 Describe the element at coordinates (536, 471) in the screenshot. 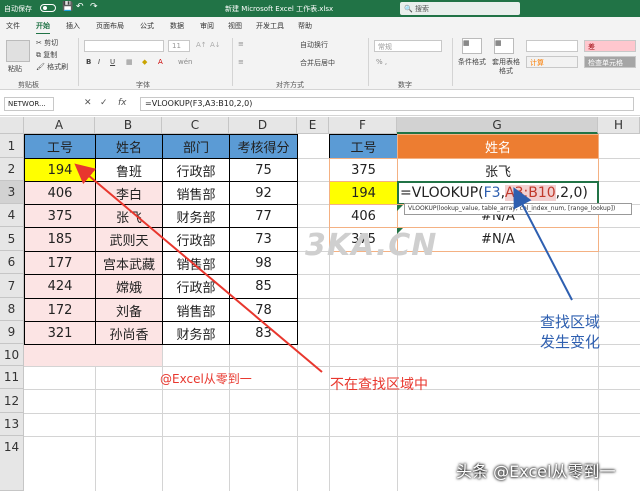

I see `footer-watermark: 头条 @Excel从零到一` at that location.